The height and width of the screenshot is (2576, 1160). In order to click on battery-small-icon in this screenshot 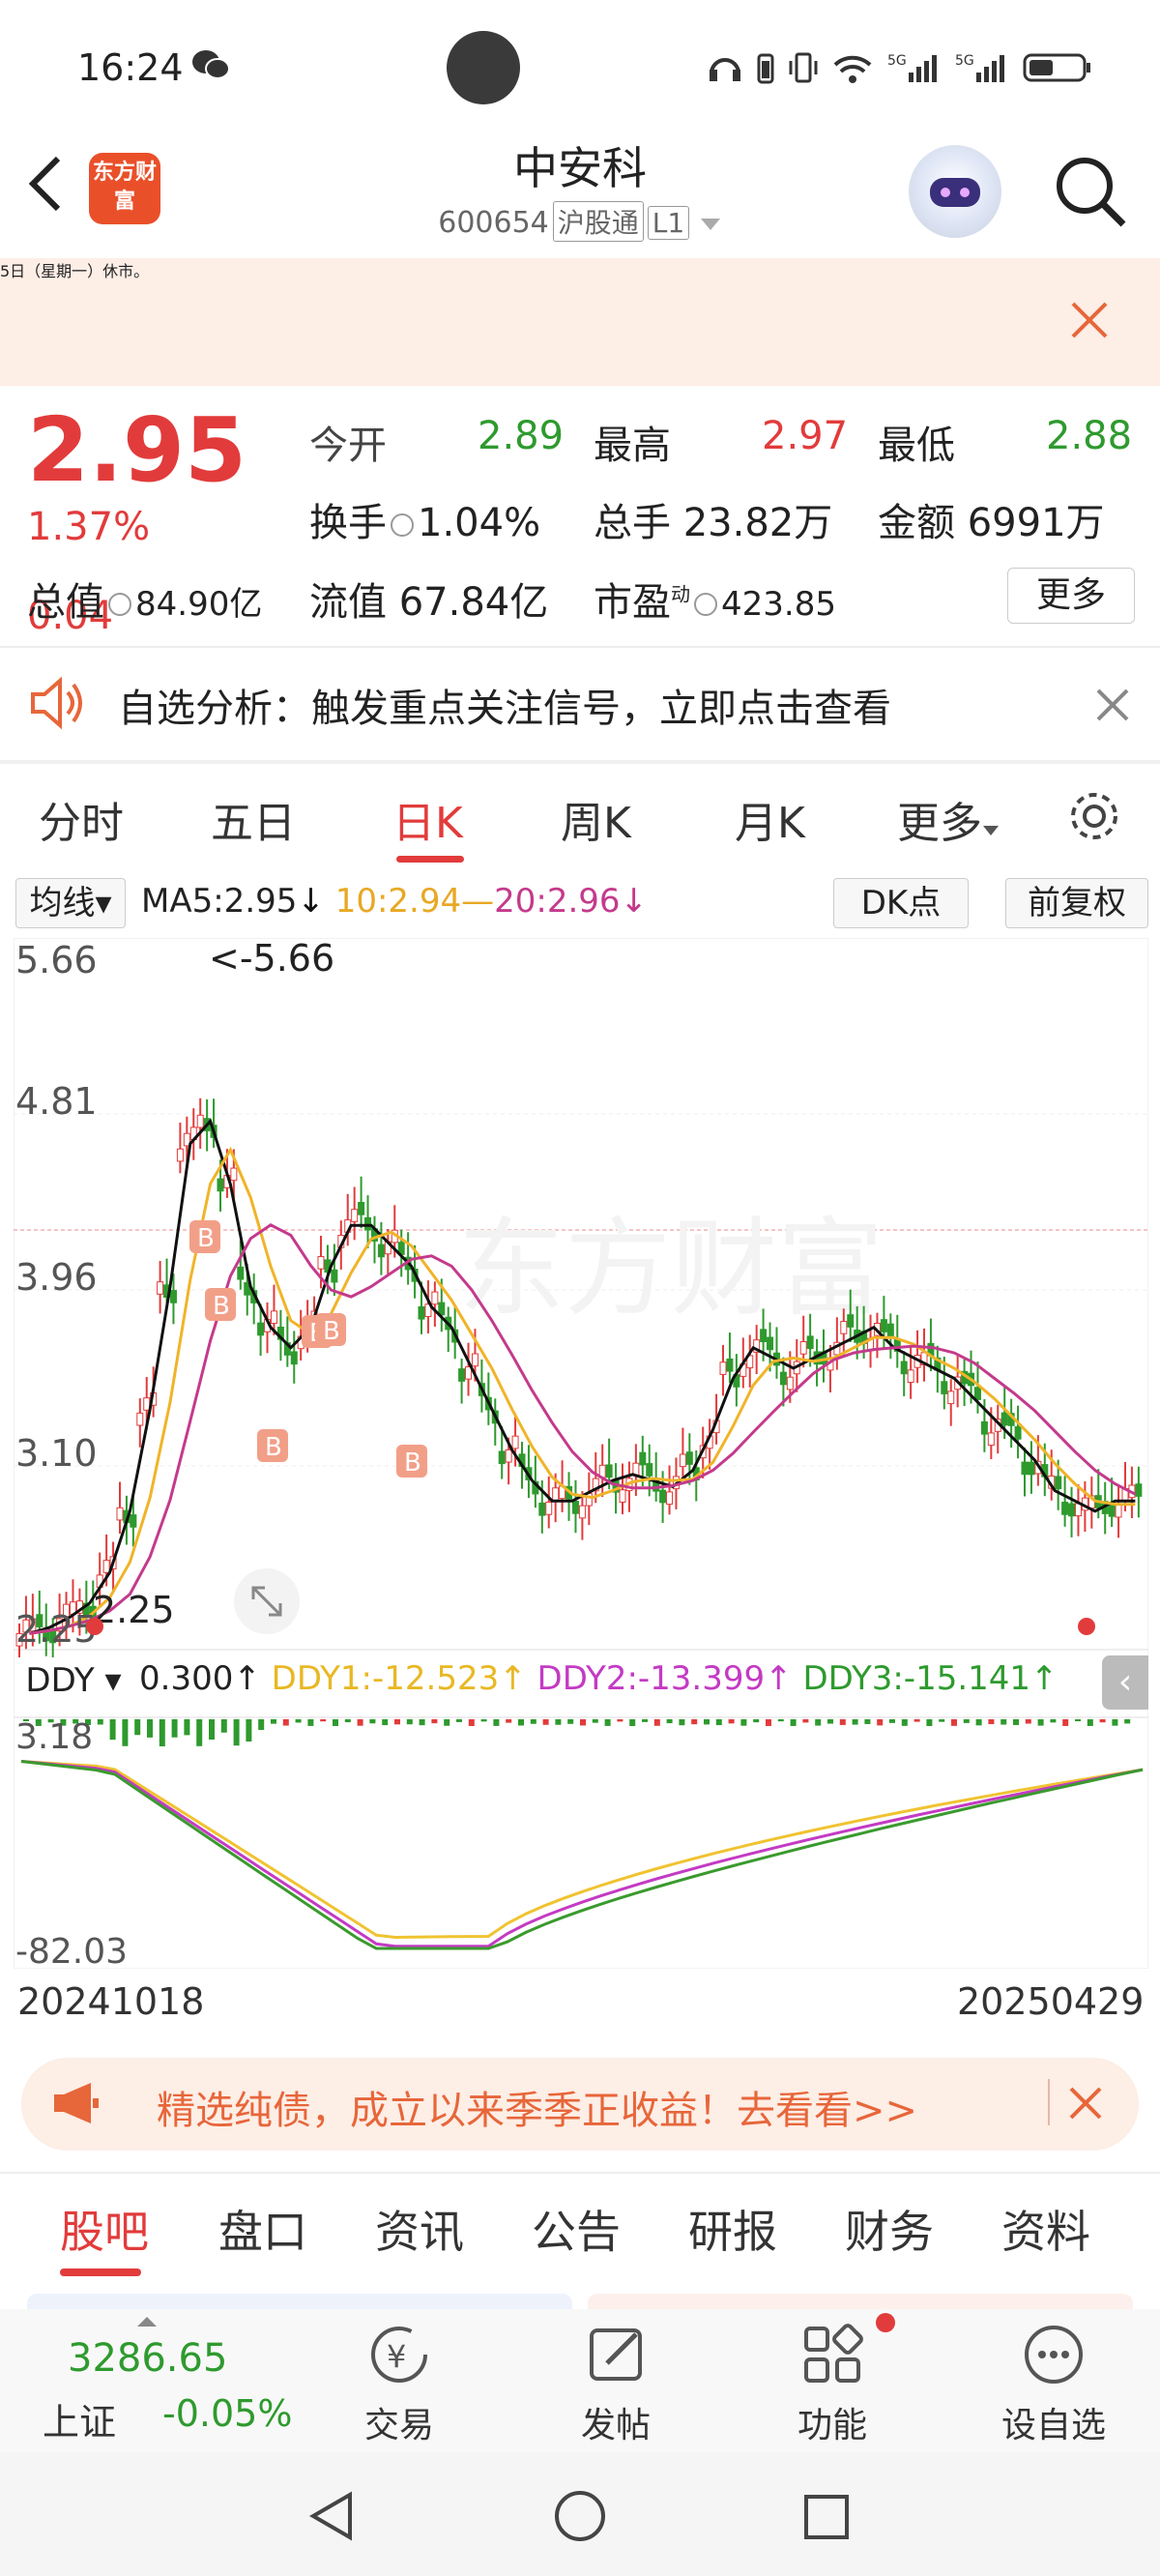, I will do `click(766, 68)`.